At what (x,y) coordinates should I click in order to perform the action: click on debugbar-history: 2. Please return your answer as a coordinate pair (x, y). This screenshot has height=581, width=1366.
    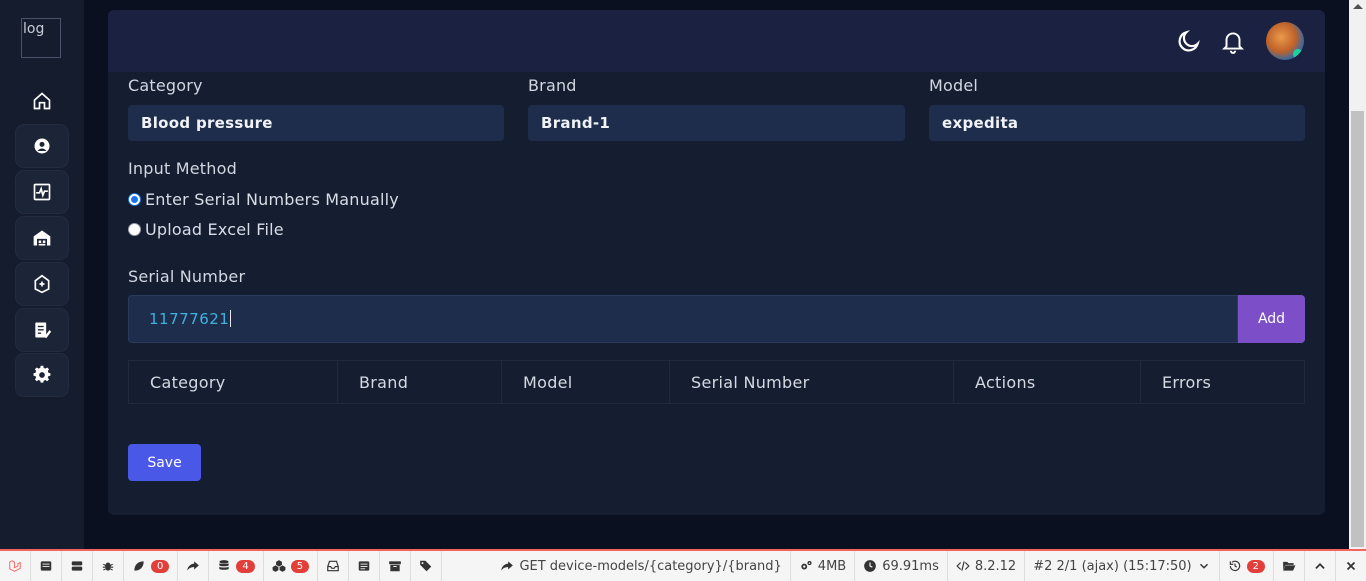
    Looking at the image, I should click on (1247, 566).